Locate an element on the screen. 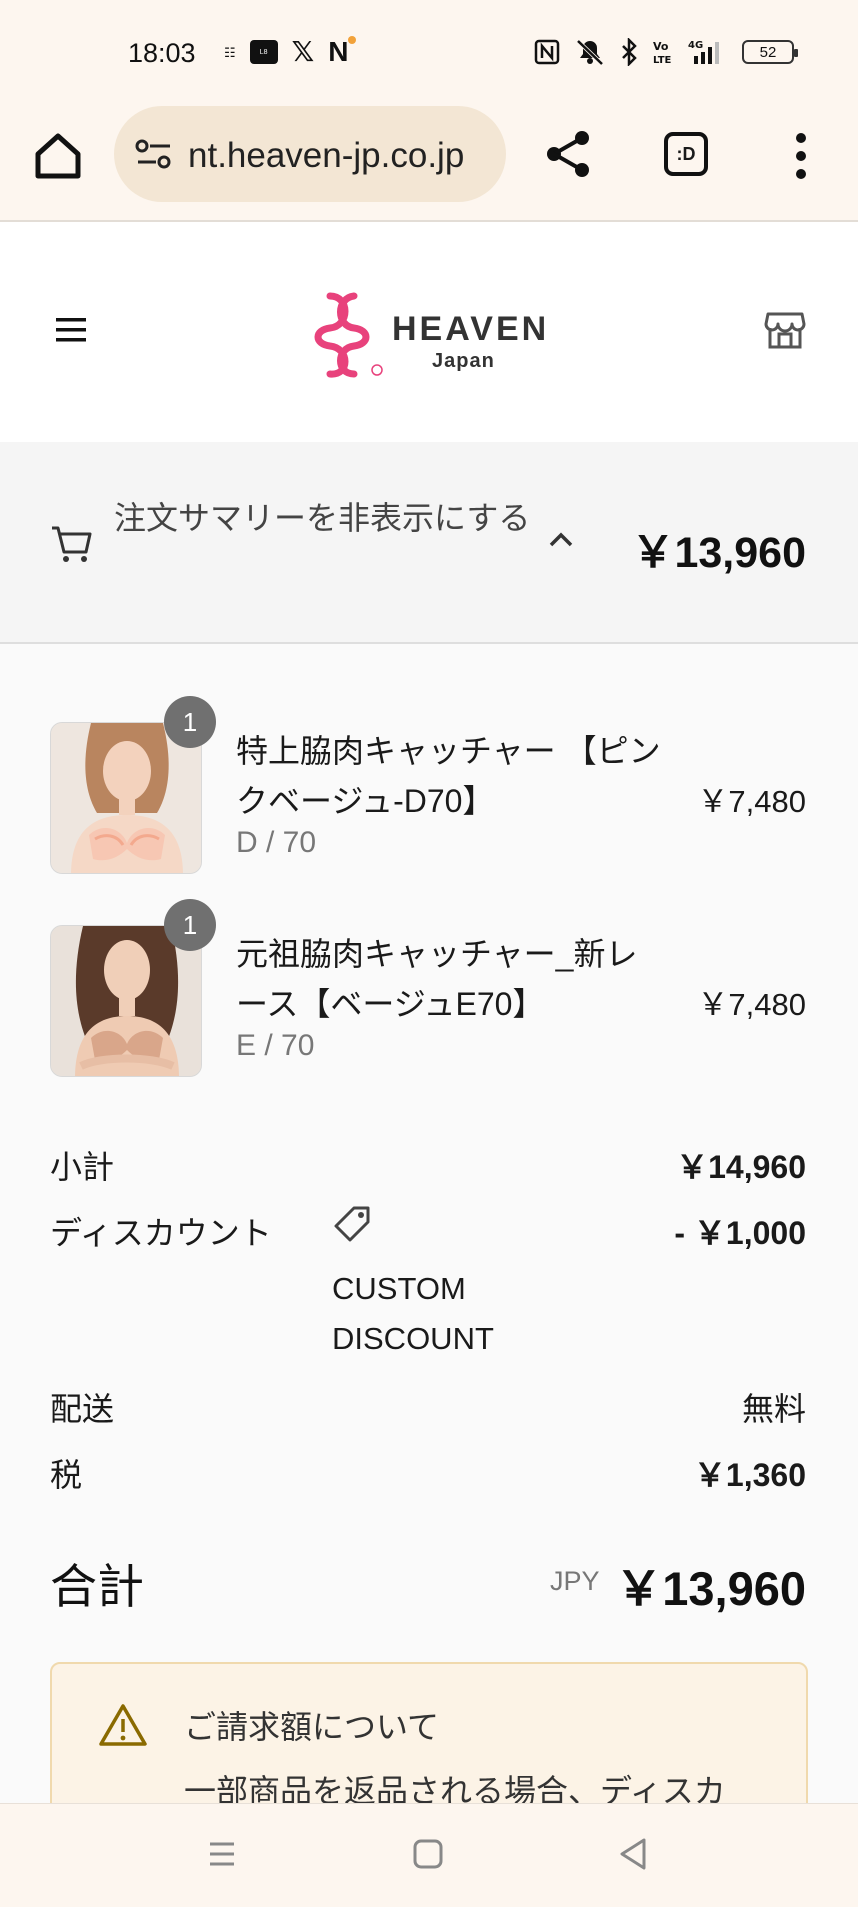  warning-icon is located at coordinates (123, 1725).